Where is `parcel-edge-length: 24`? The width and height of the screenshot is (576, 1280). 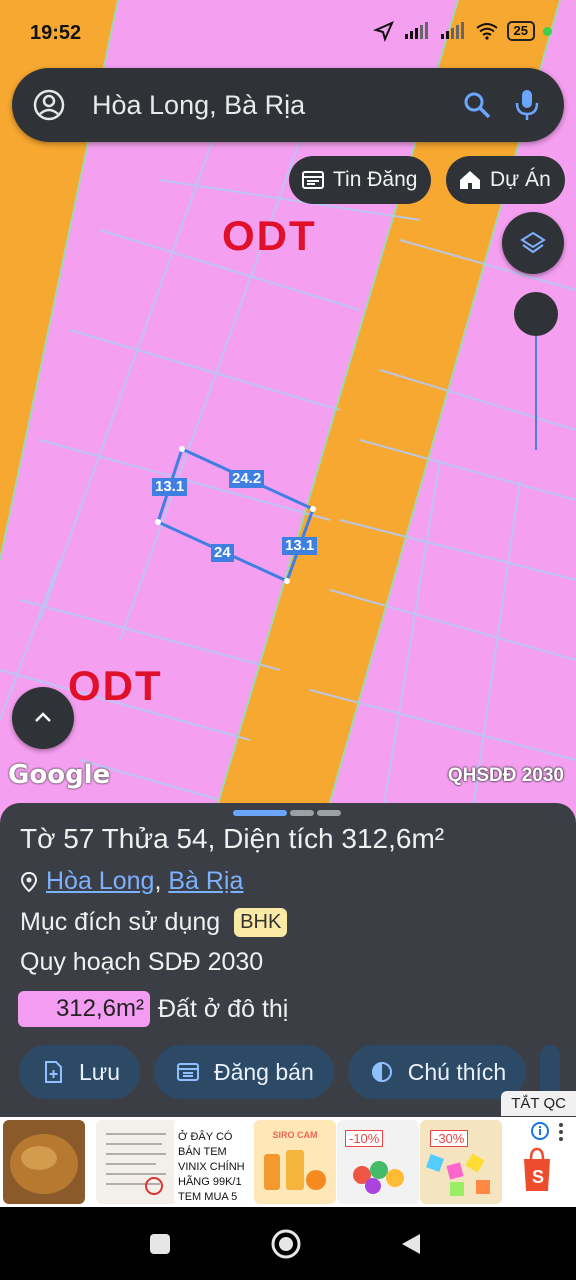 parcel-edge-length: 24 is located at coordinates (222, 553).